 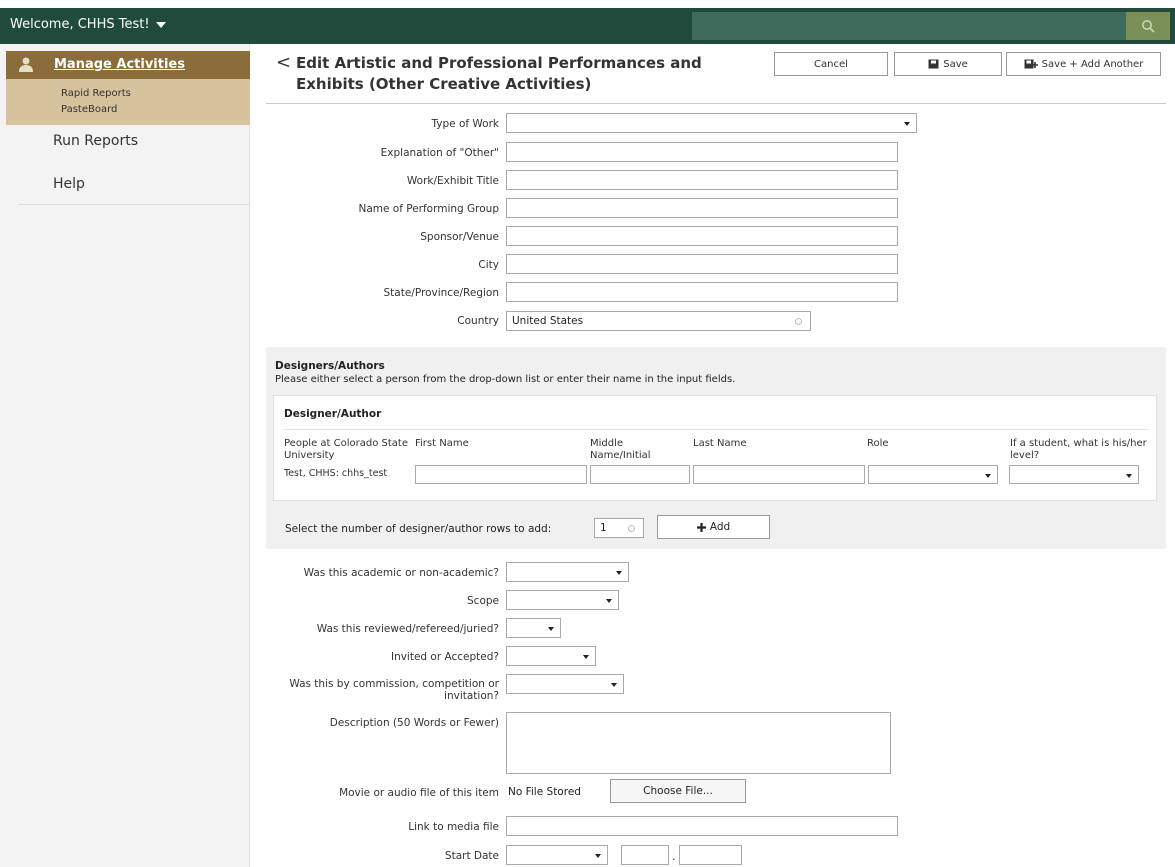 I want to click on cancel-label: Cancel, so click(x=831, y=64).